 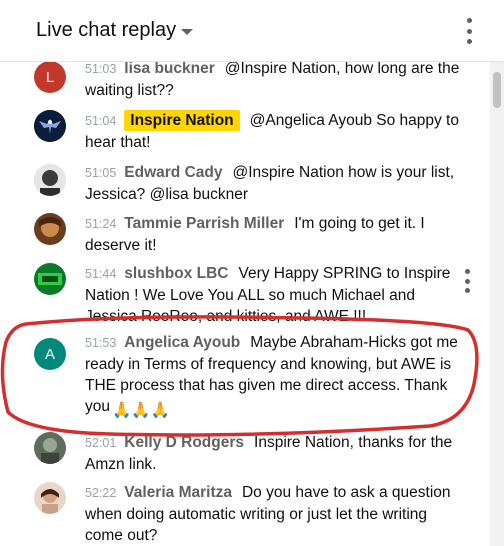 I want to click on message-author: Kelly D Rodgers, so click(x=184, y=442).